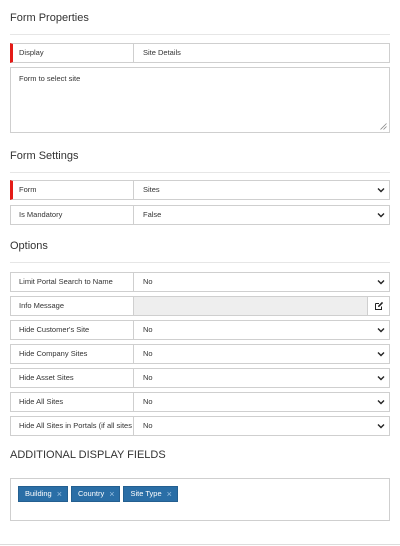  I want to click on description-textarea: Form to select site, so click(200, 100).